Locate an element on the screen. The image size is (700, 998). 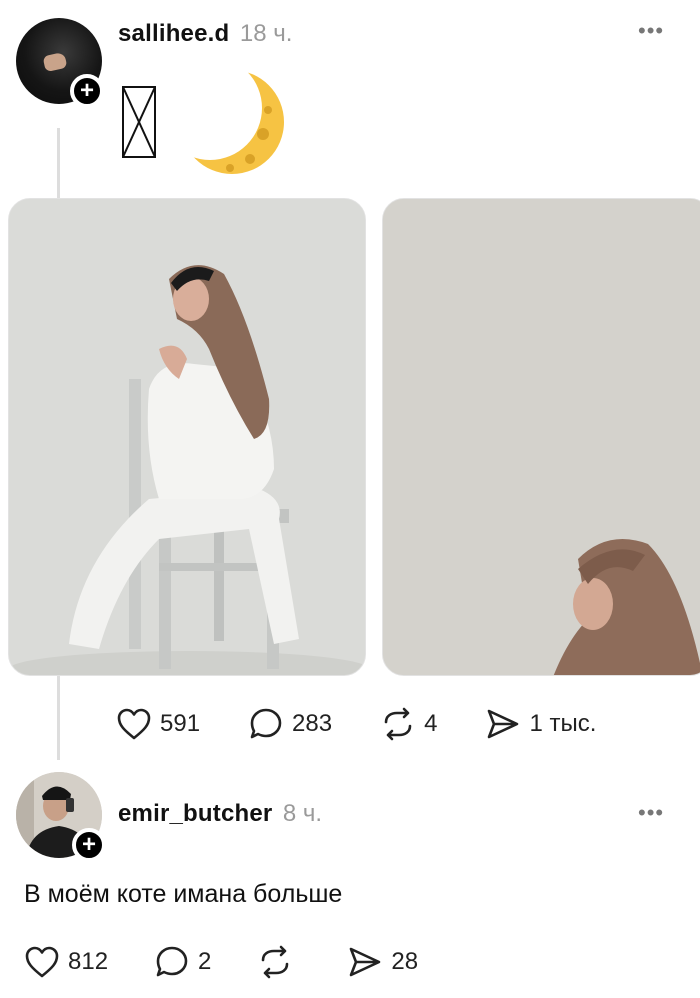
post-time: 18 ч. is located at coordinates (266, 33).